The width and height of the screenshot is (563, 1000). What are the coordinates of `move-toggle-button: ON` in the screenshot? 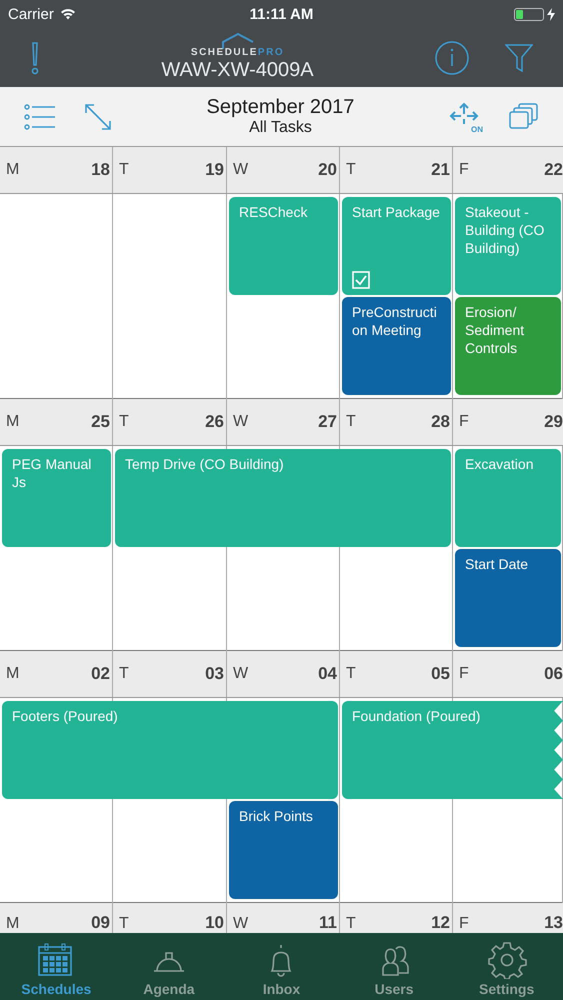 It's located at (465, 117).